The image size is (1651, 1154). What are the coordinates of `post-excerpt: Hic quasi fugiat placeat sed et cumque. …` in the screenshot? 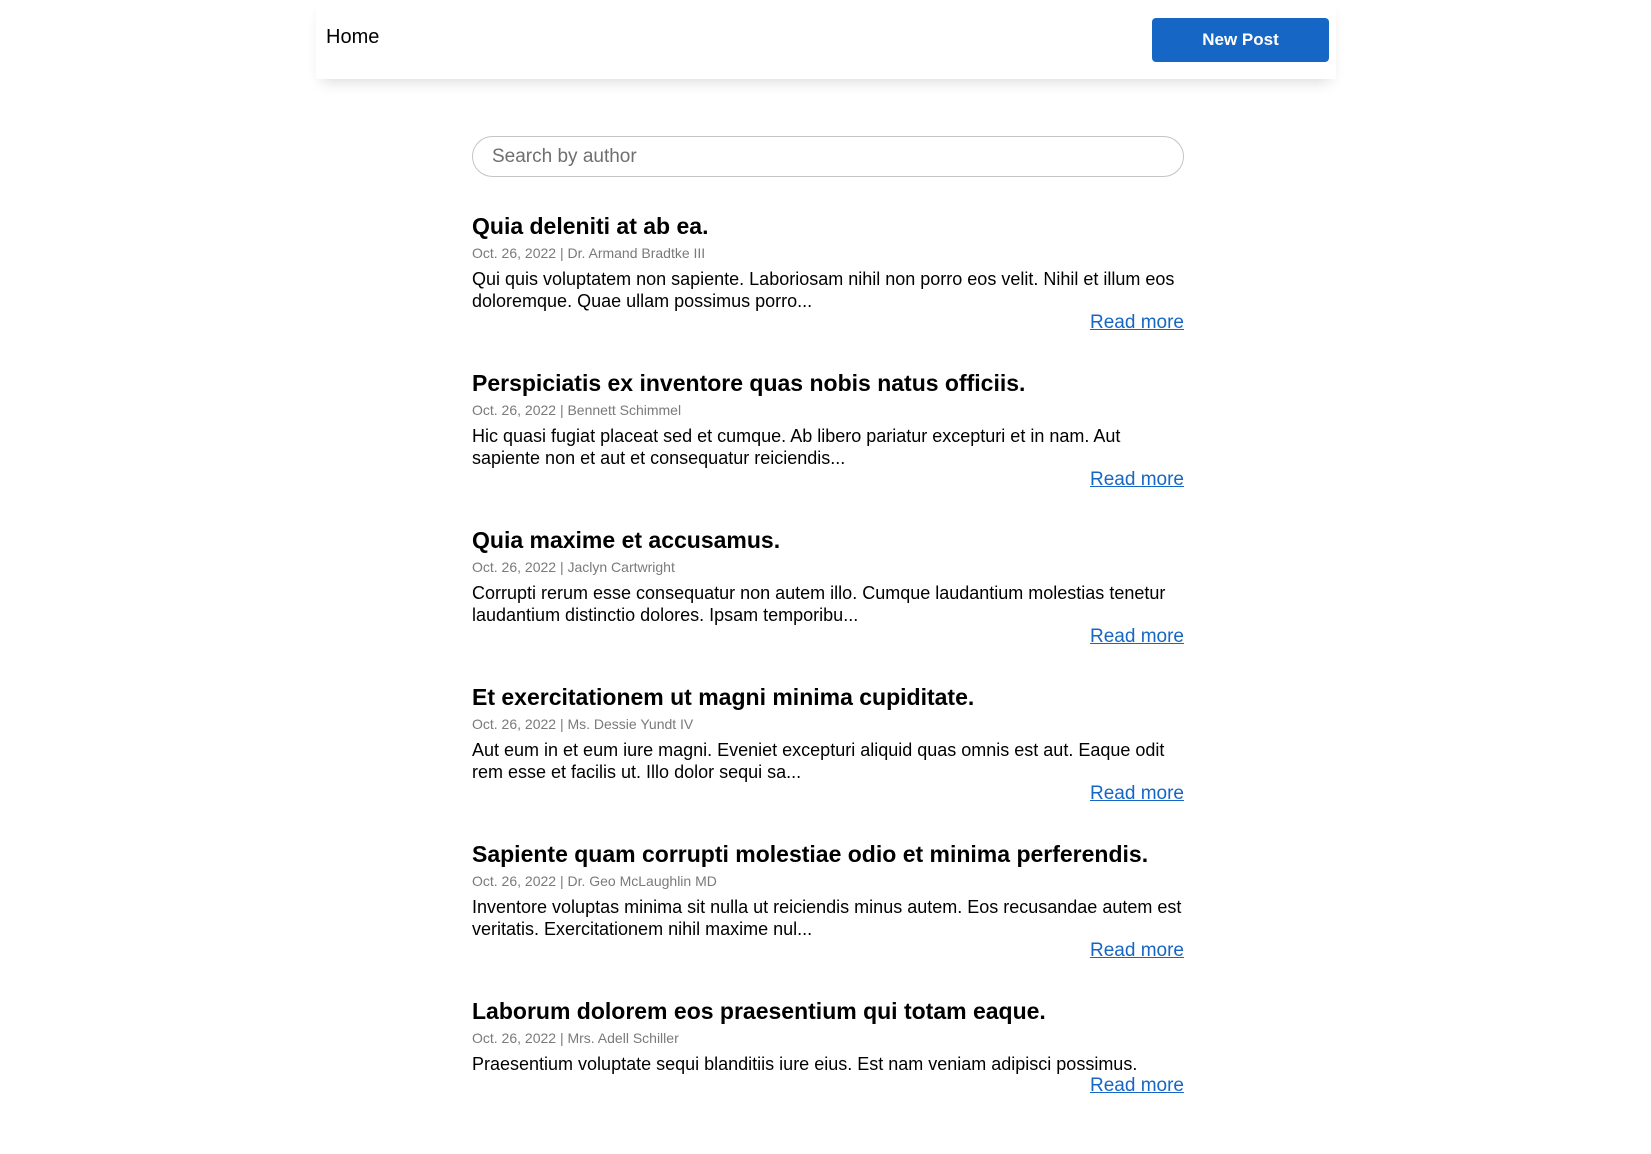 It's located at (796, 447).